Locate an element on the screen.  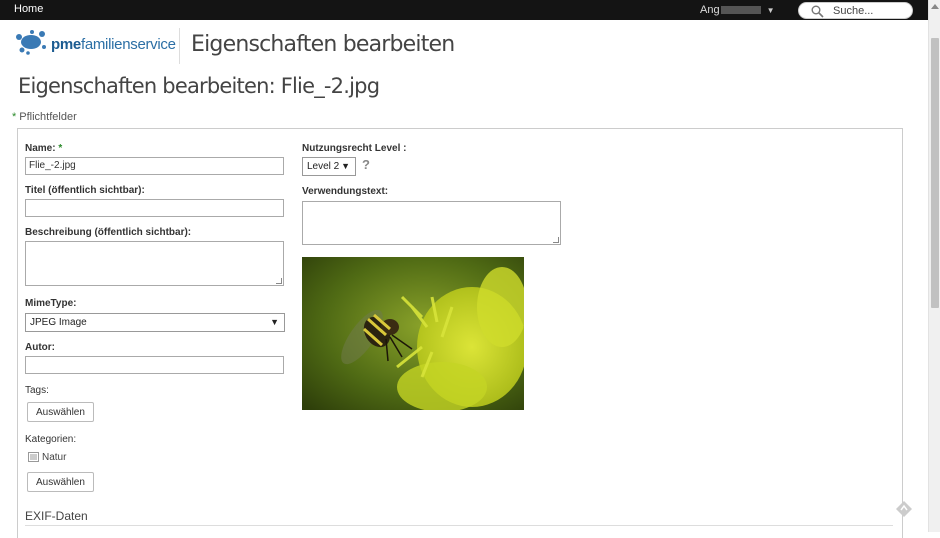
nutzungsrecht-label: Nutzungsrecht Level : is located at coordinates (354, 148).